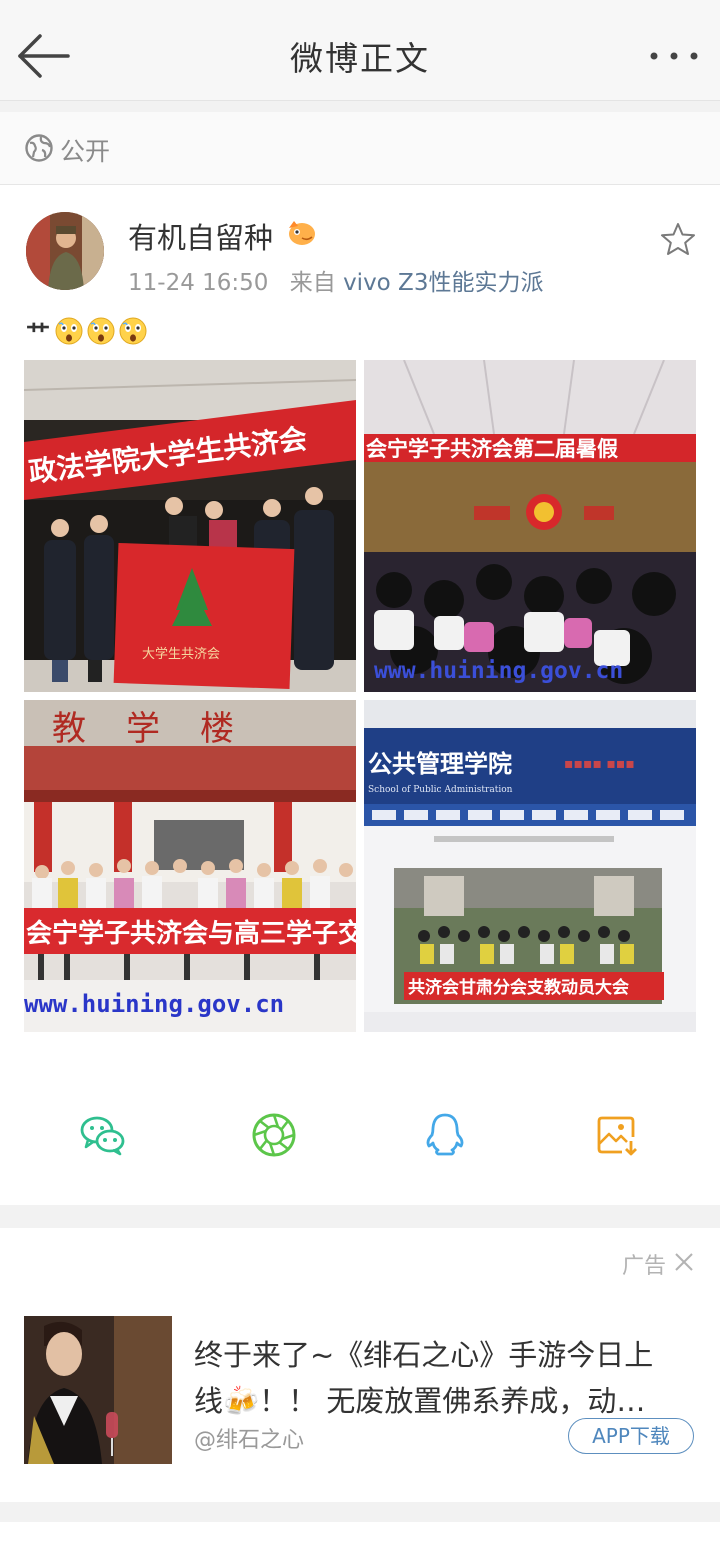 The image size is (720, 1556). I want to click on share-bar, so click(360, 1135).